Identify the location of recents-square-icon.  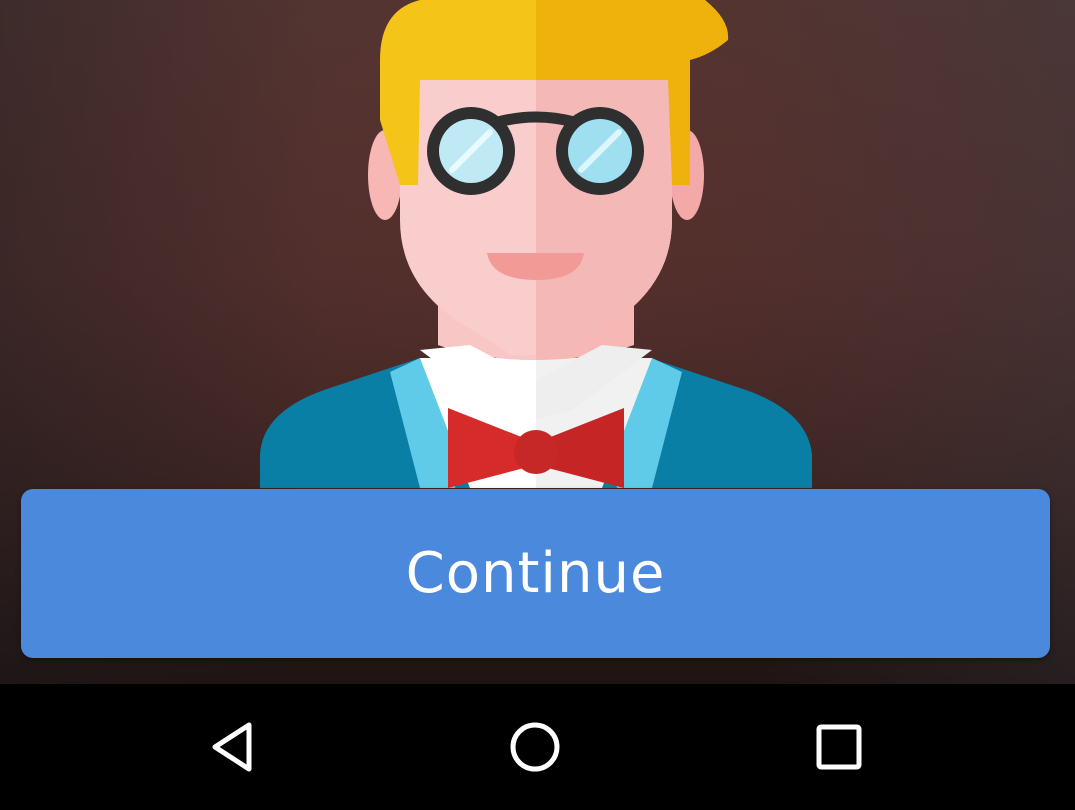
(839, 747).